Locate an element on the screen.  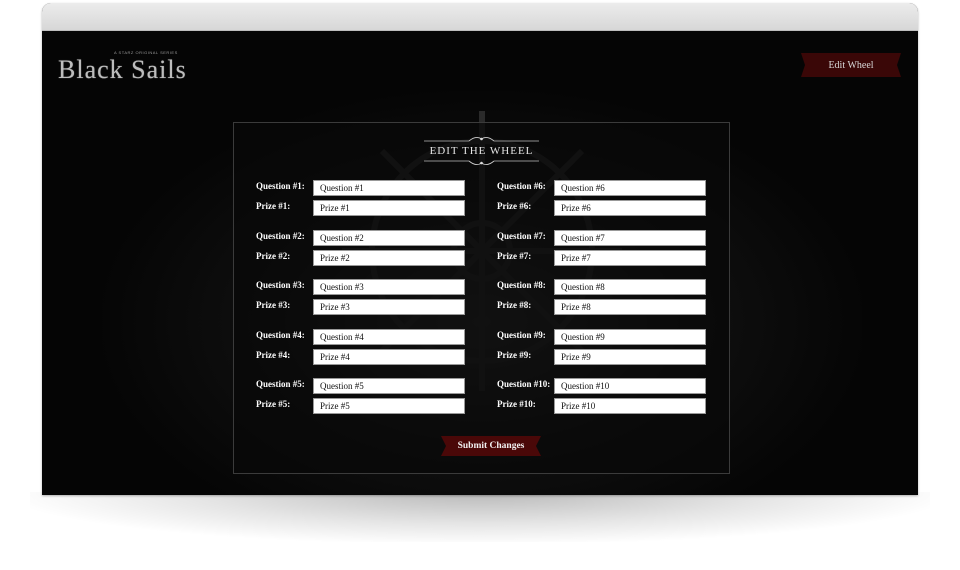
question-row: Question #5: is located at coordinates (361, 386).